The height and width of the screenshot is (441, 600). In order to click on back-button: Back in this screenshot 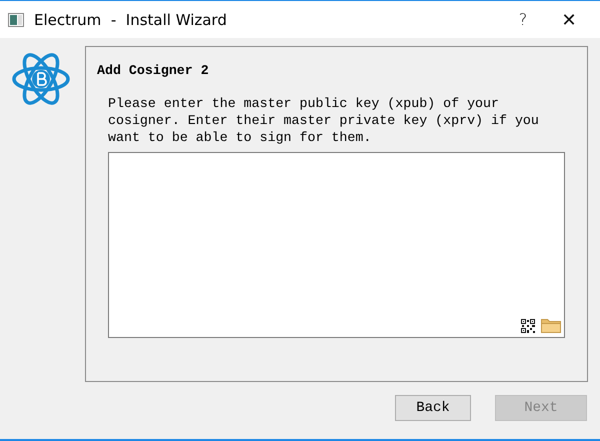, I will do `click(433, 408)`.